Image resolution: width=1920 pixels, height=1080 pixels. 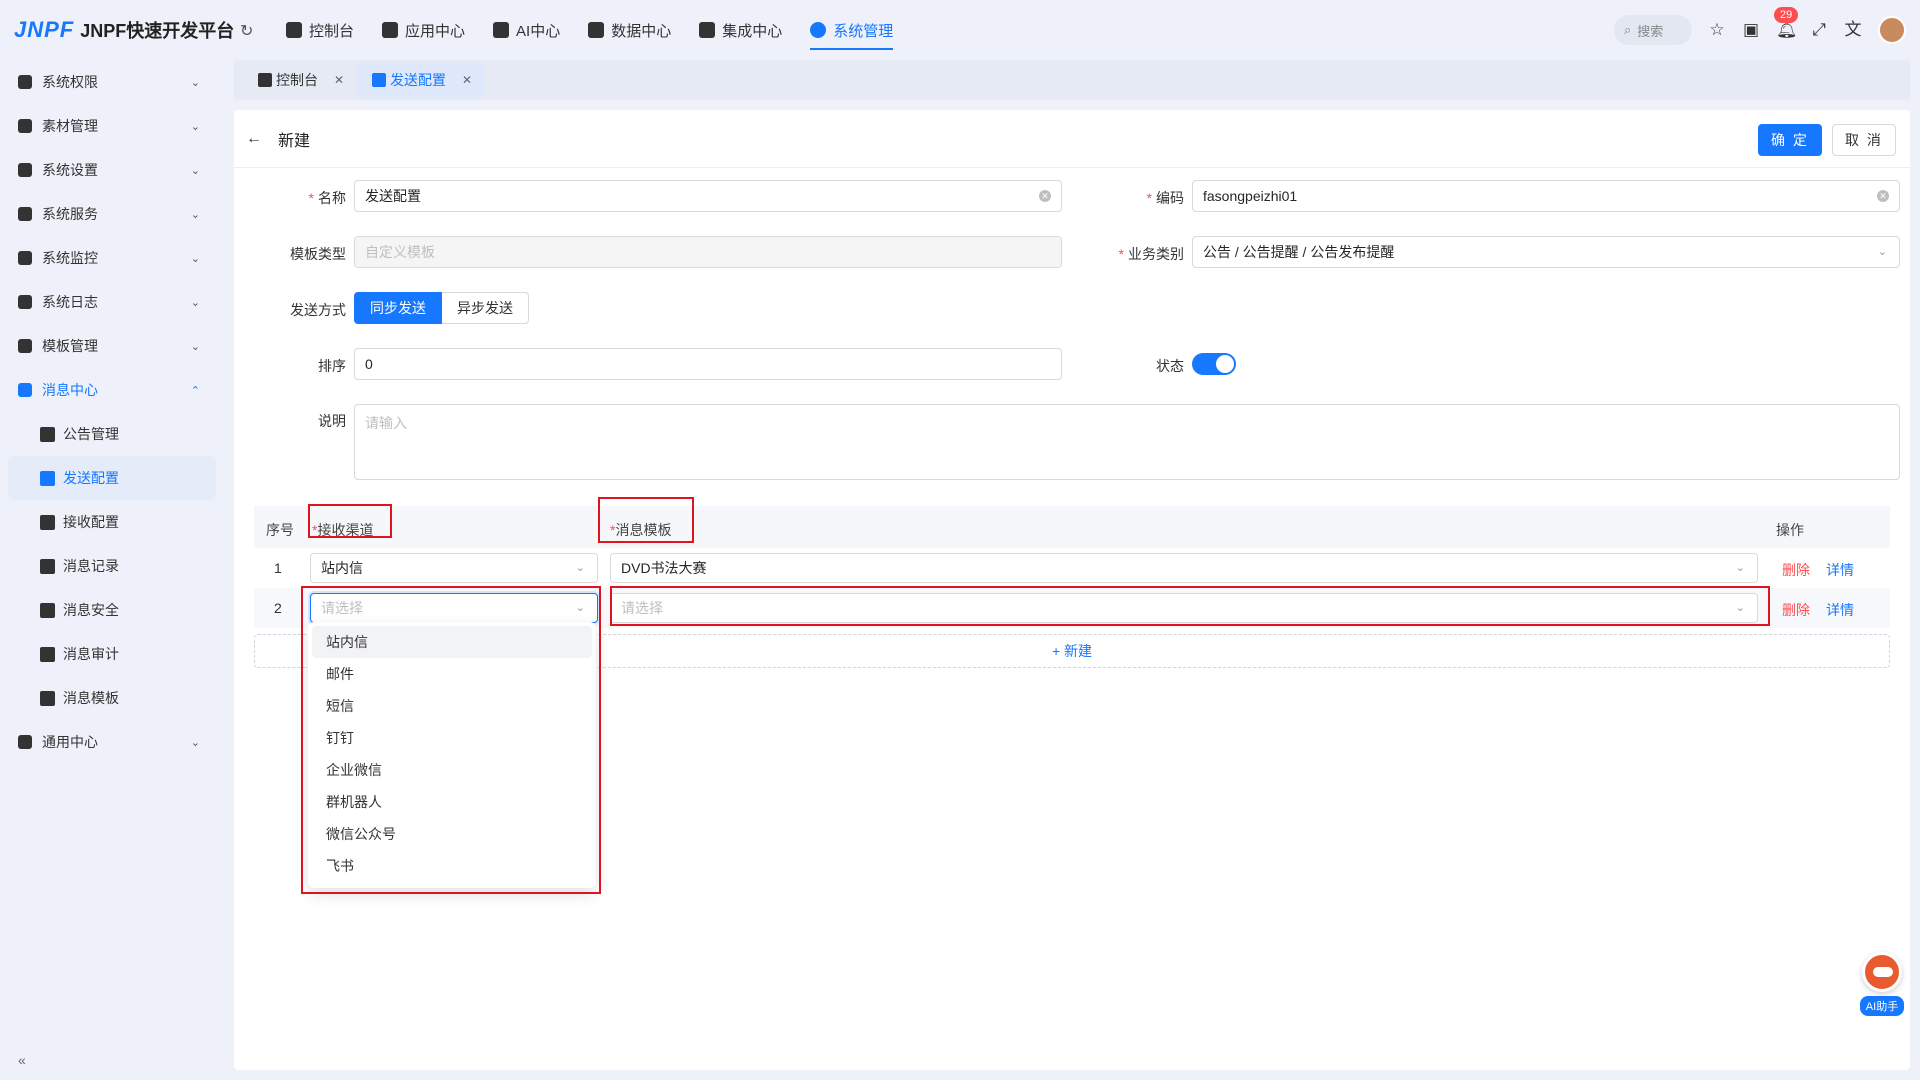 What do you see at coordinates (318, 310) in the screenshot?
I see `send-mode-label: 发送方式` at bounding box center [318, 310].